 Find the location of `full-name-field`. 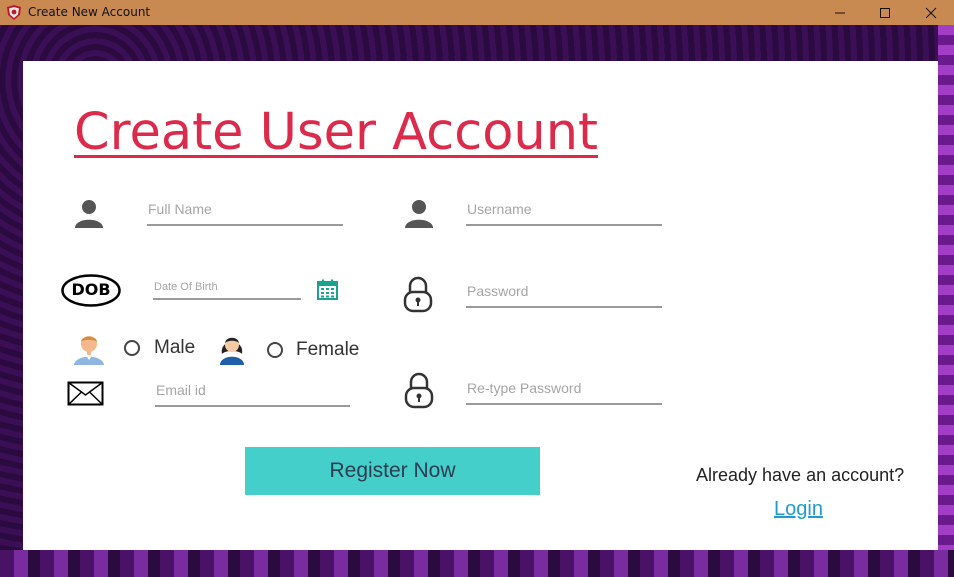

full-name-field is located at coordinates (245, 210).